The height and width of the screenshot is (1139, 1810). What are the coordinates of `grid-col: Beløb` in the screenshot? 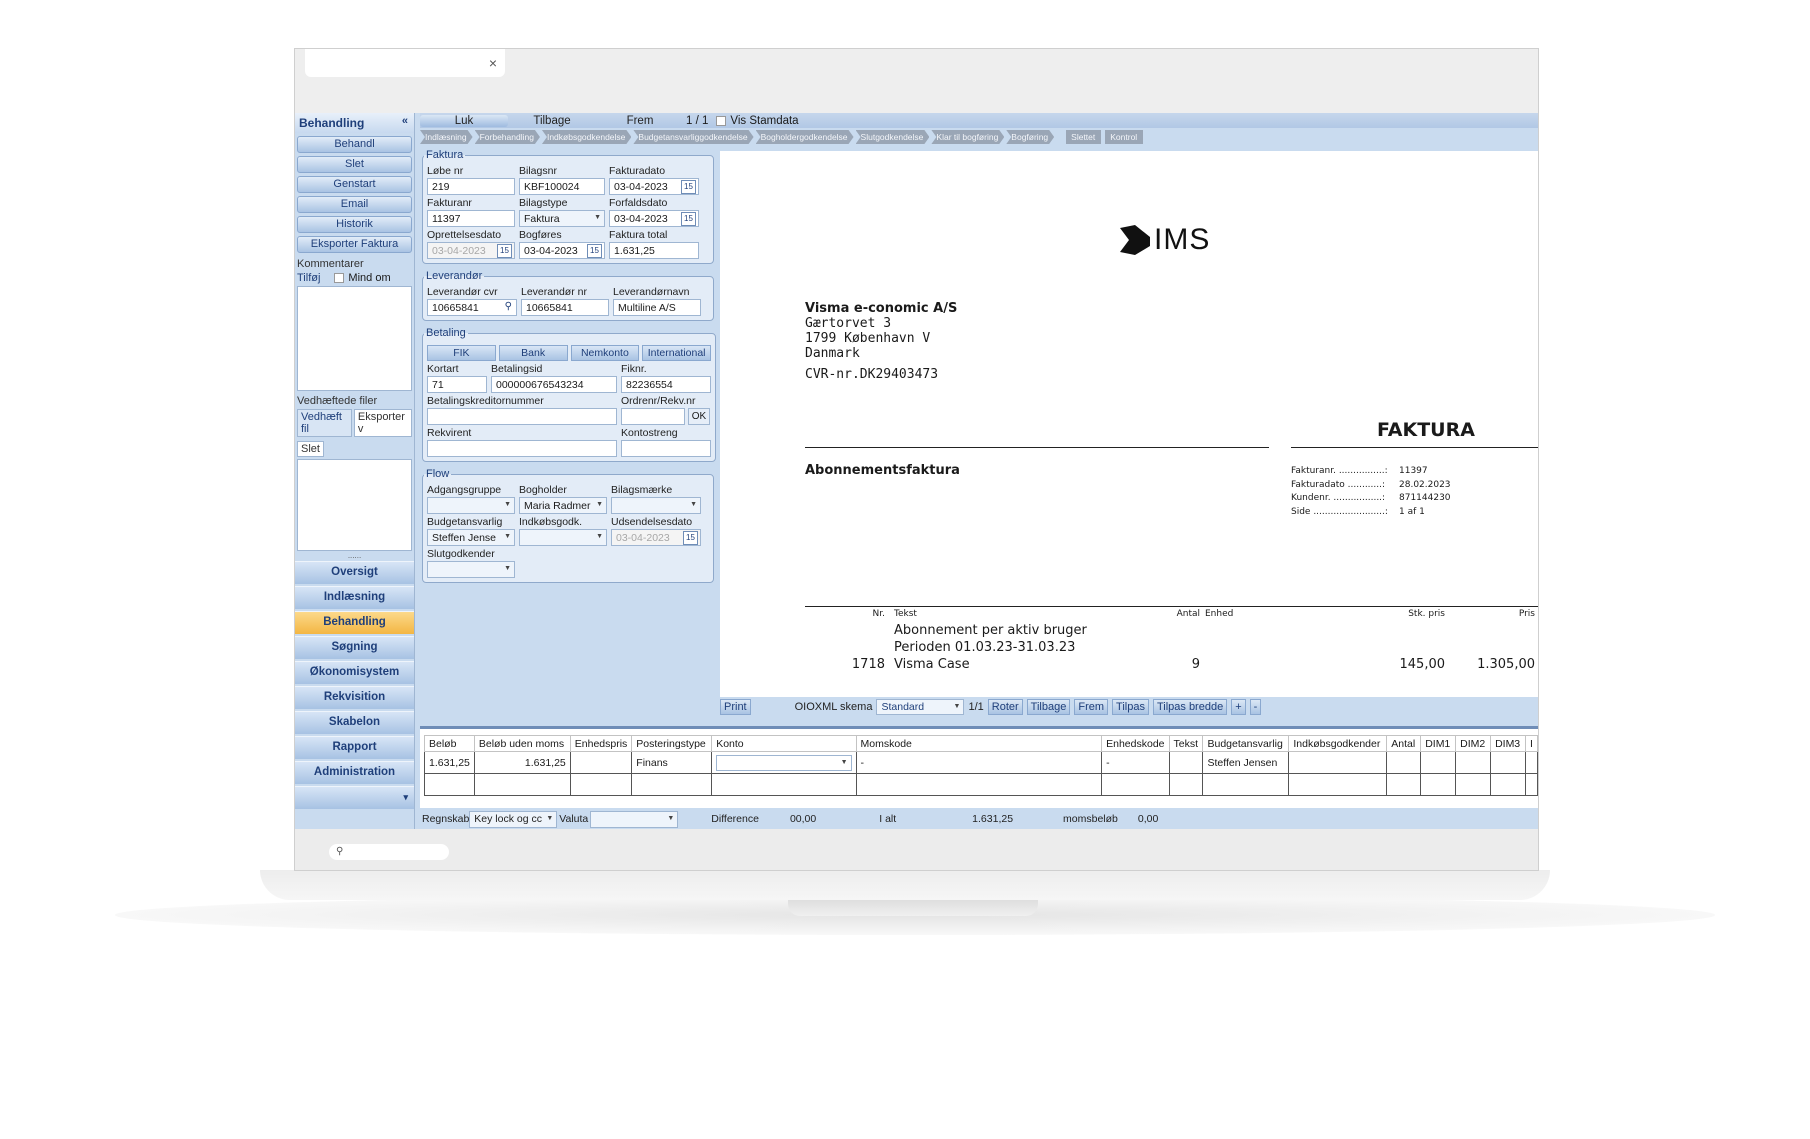 It's located at (449, 743).